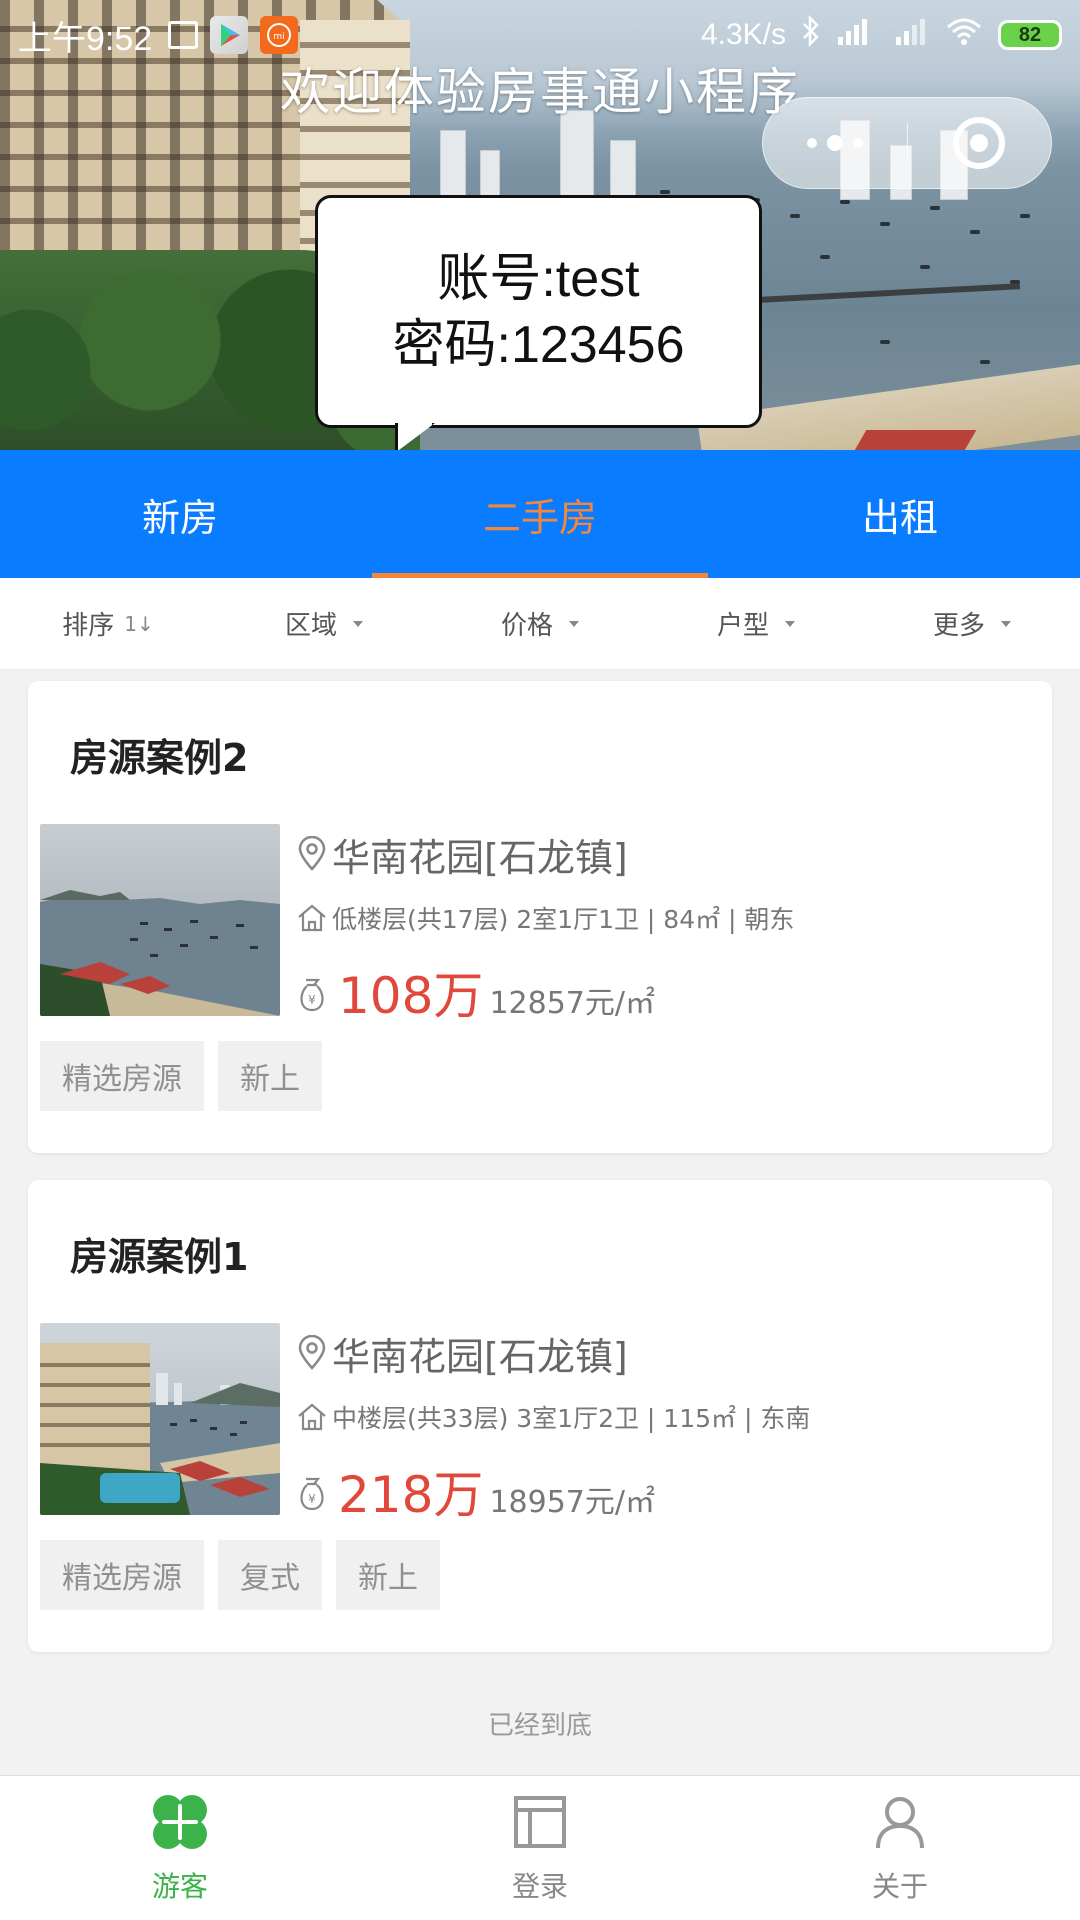 This screenshot has width=1080, height=1920. I want to click on listing-spec: 中楼层(共33层) 3室1厅2卫 | 115㎡ | 东南, so click(571, 1418).